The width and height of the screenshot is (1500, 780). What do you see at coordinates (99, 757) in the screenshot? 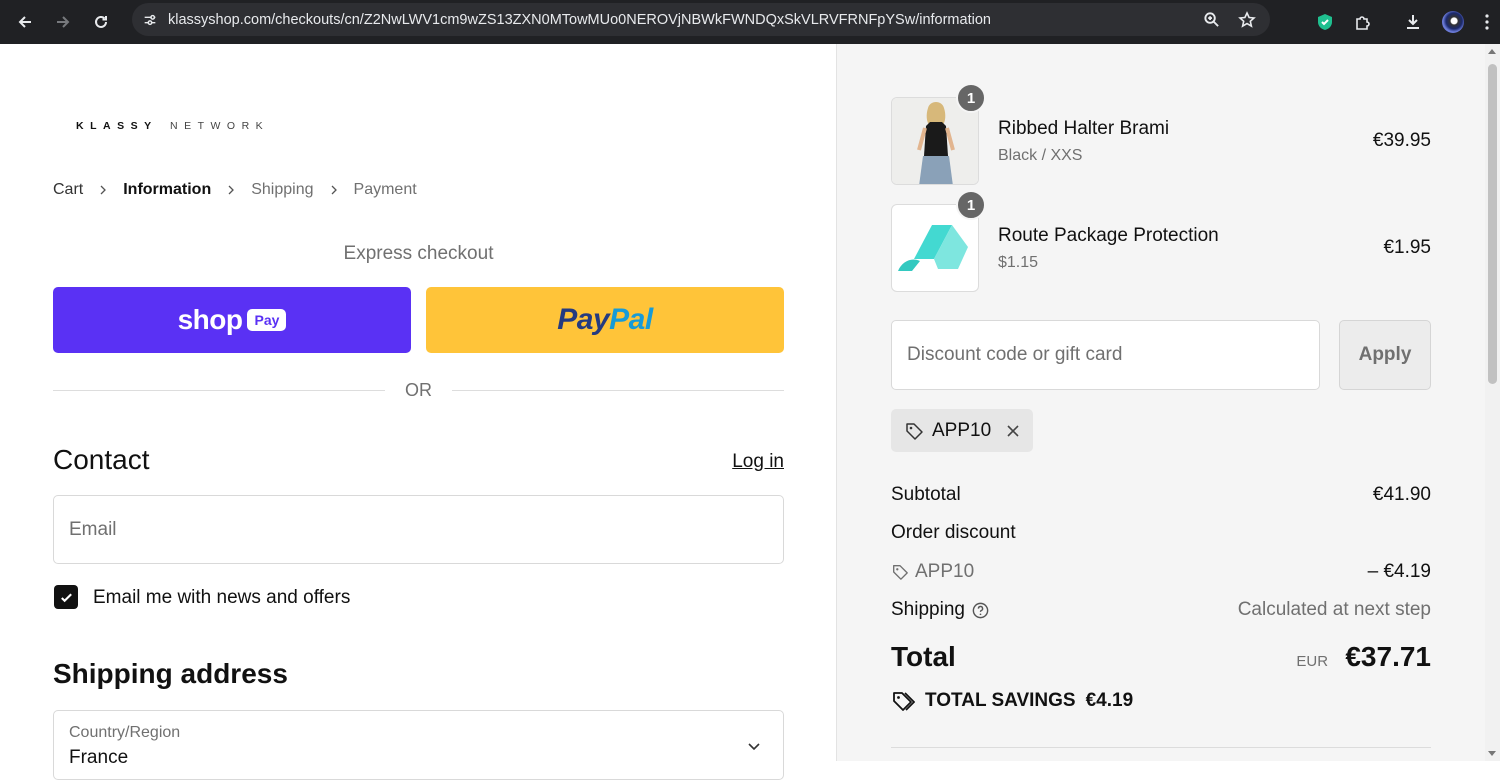
I see `country-value: France` at bounding box center [99, 757].